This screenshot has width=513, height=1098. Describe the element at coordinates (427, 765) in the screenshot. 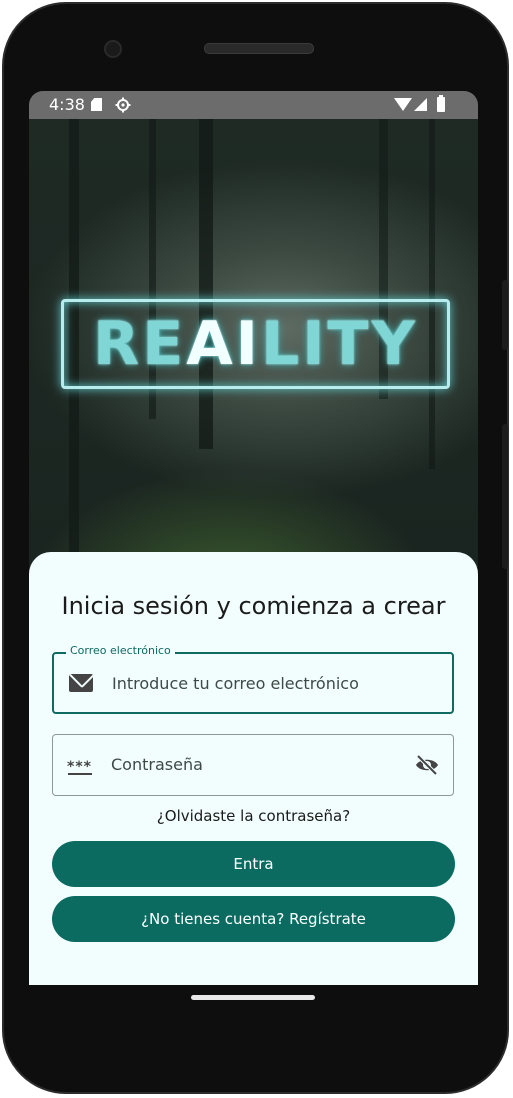

I see `visibility-off-icon` at that location.